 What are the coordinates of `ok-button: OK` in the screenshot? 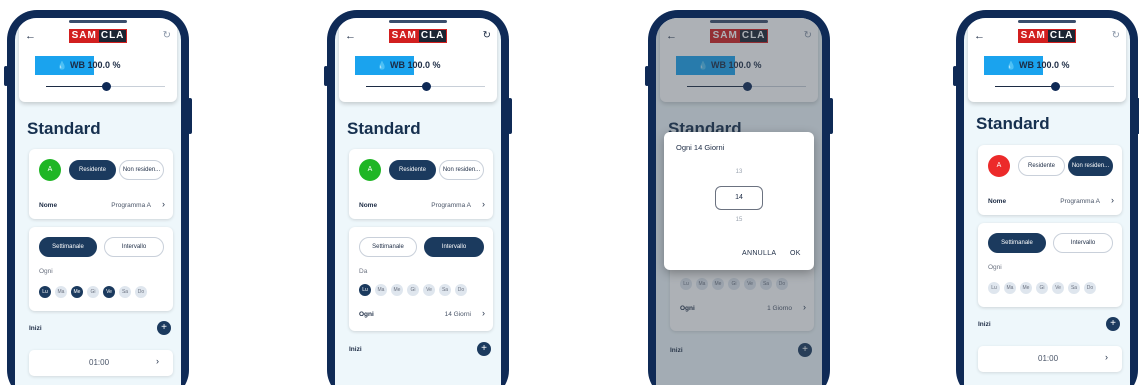 It's located at (795, 253).